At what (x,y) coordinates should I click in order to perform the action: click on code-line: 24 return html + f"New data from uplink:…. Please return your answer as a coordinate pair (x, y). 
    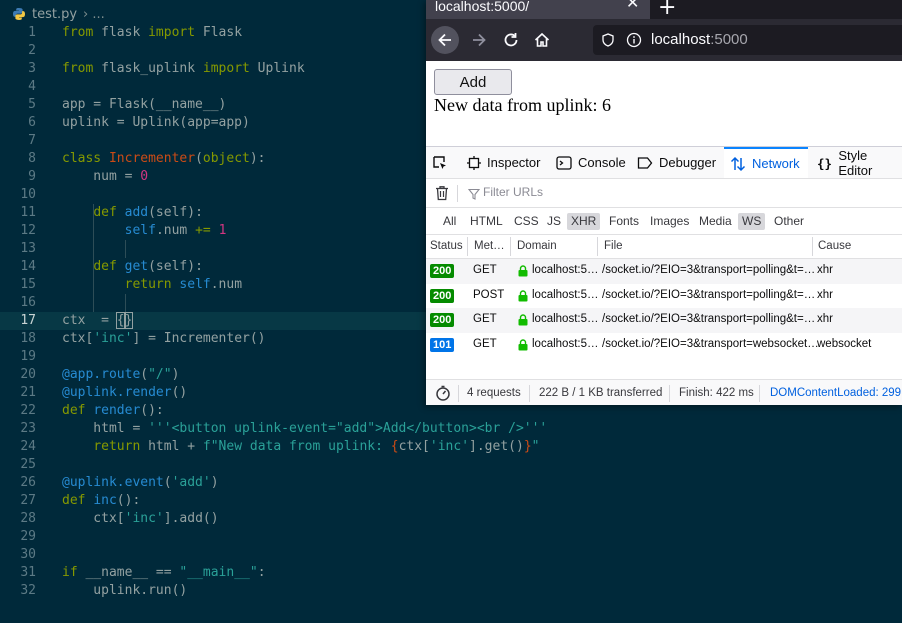
    Looking at the image, I should click on (280, 446).